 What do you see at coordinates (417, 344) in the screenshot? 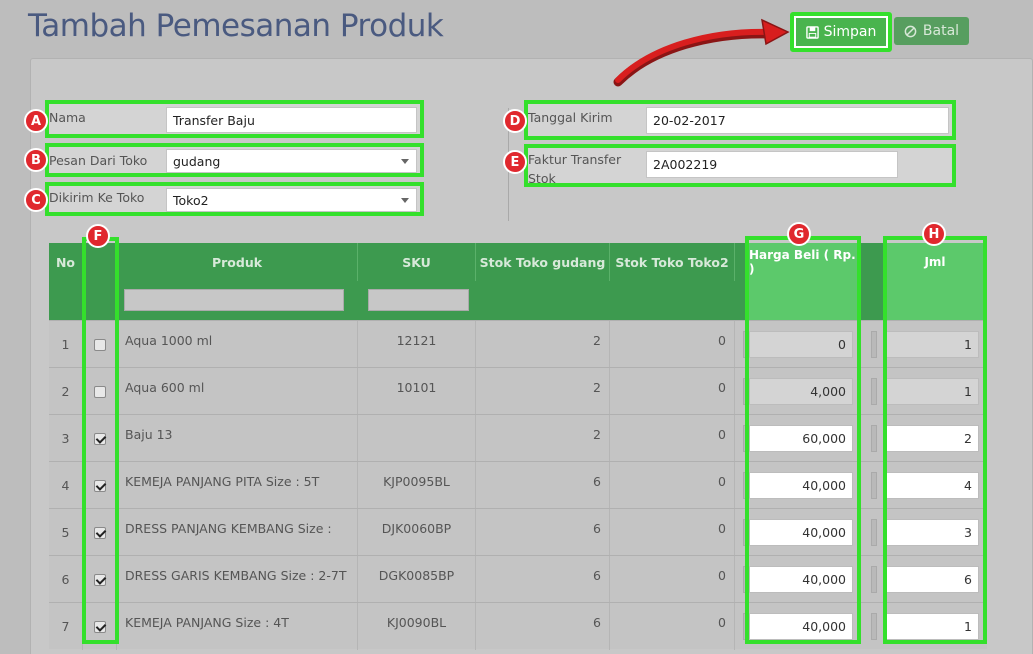
I see `sku-cell: 12121` at bounding box center [417, 344].